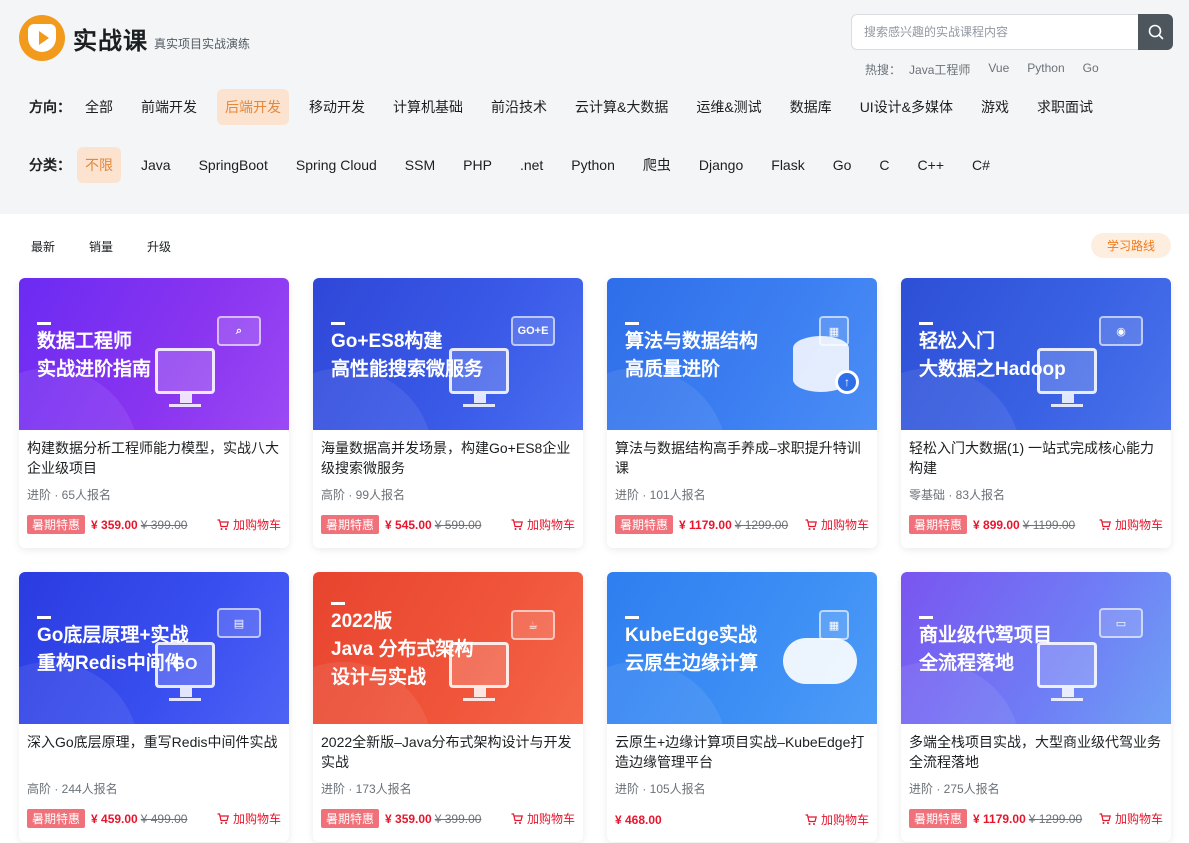  Describe the element at coordinates (428, 107) in the screenshot. I see `direction-cs-basics: 计算机基础` at that location.